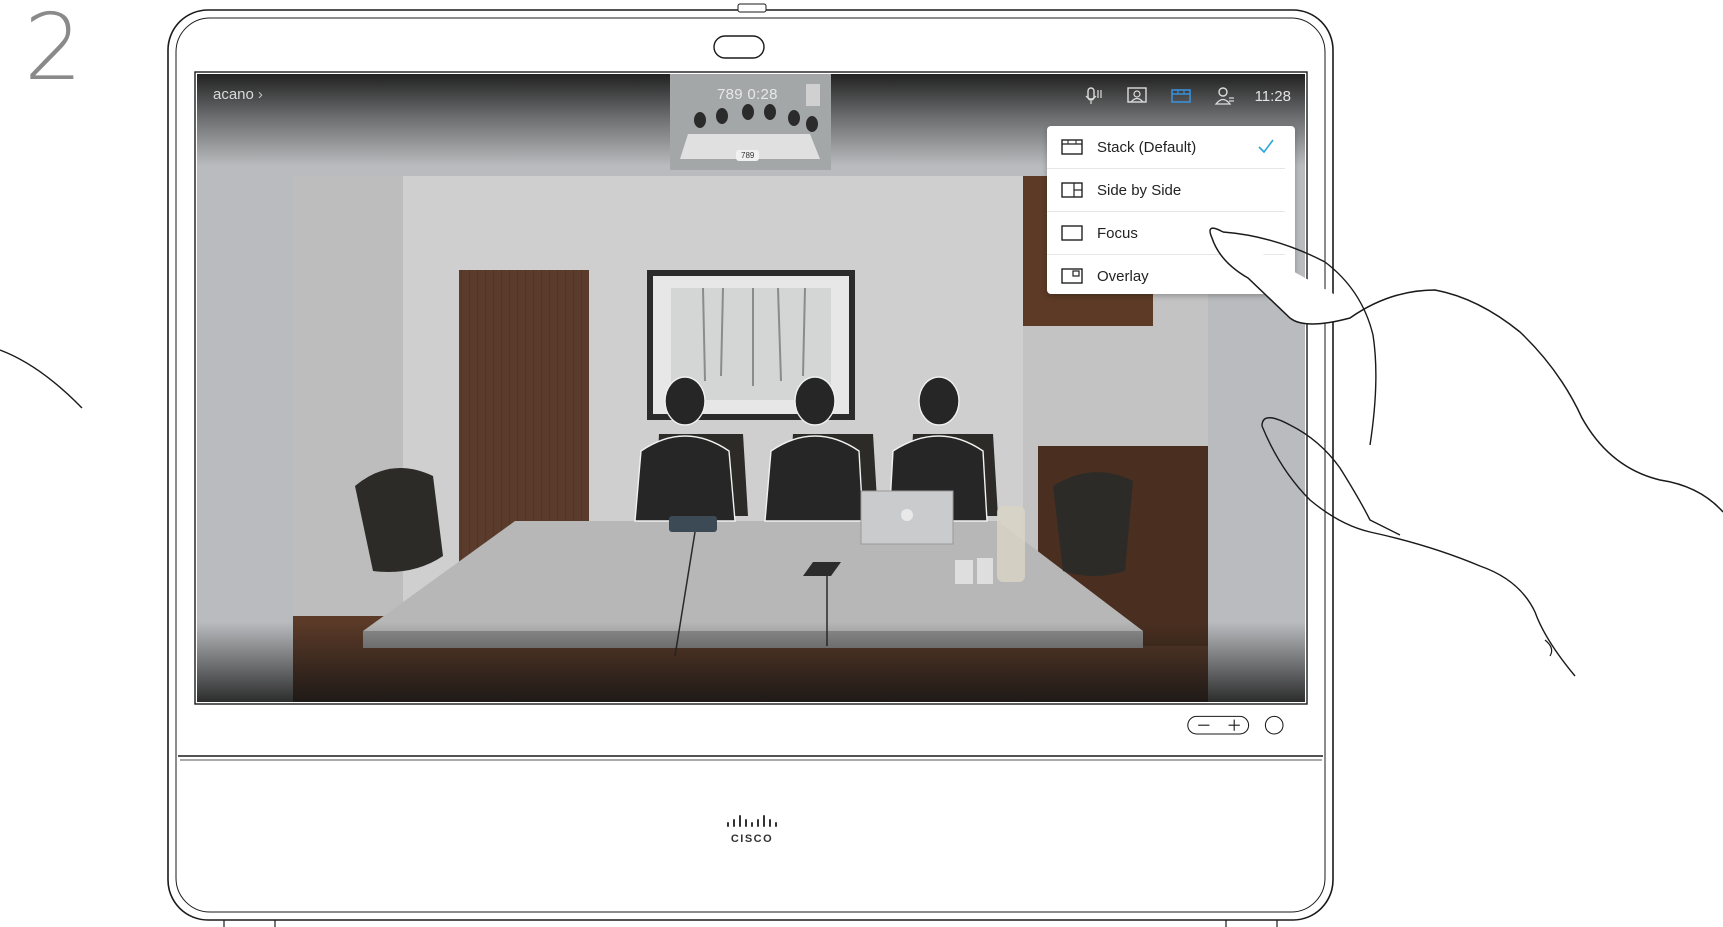 This screenshot has height=927, width=1723. I want to click on side-by-side-layout-icon, so click(1072, 190).